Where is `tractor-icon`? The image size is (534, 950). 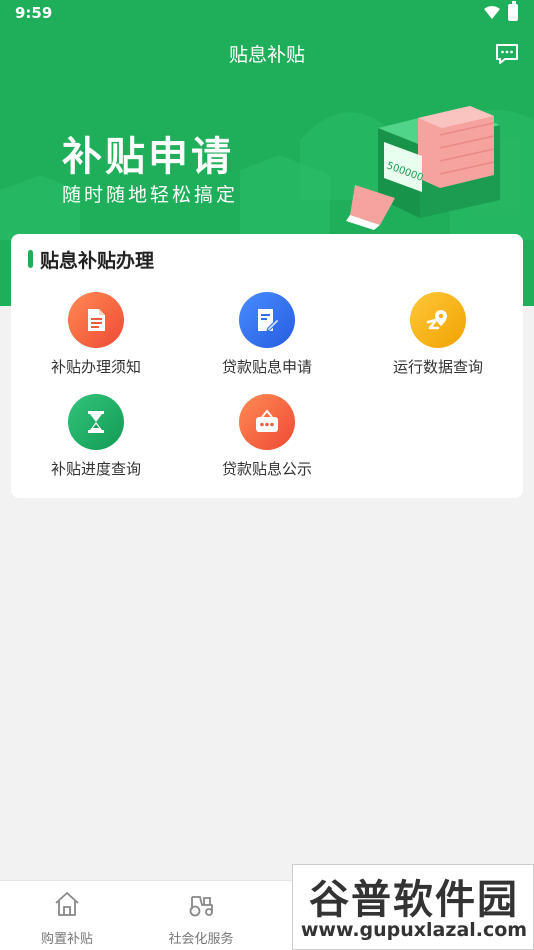 tractor-icon is located at coordinates (201, 906).